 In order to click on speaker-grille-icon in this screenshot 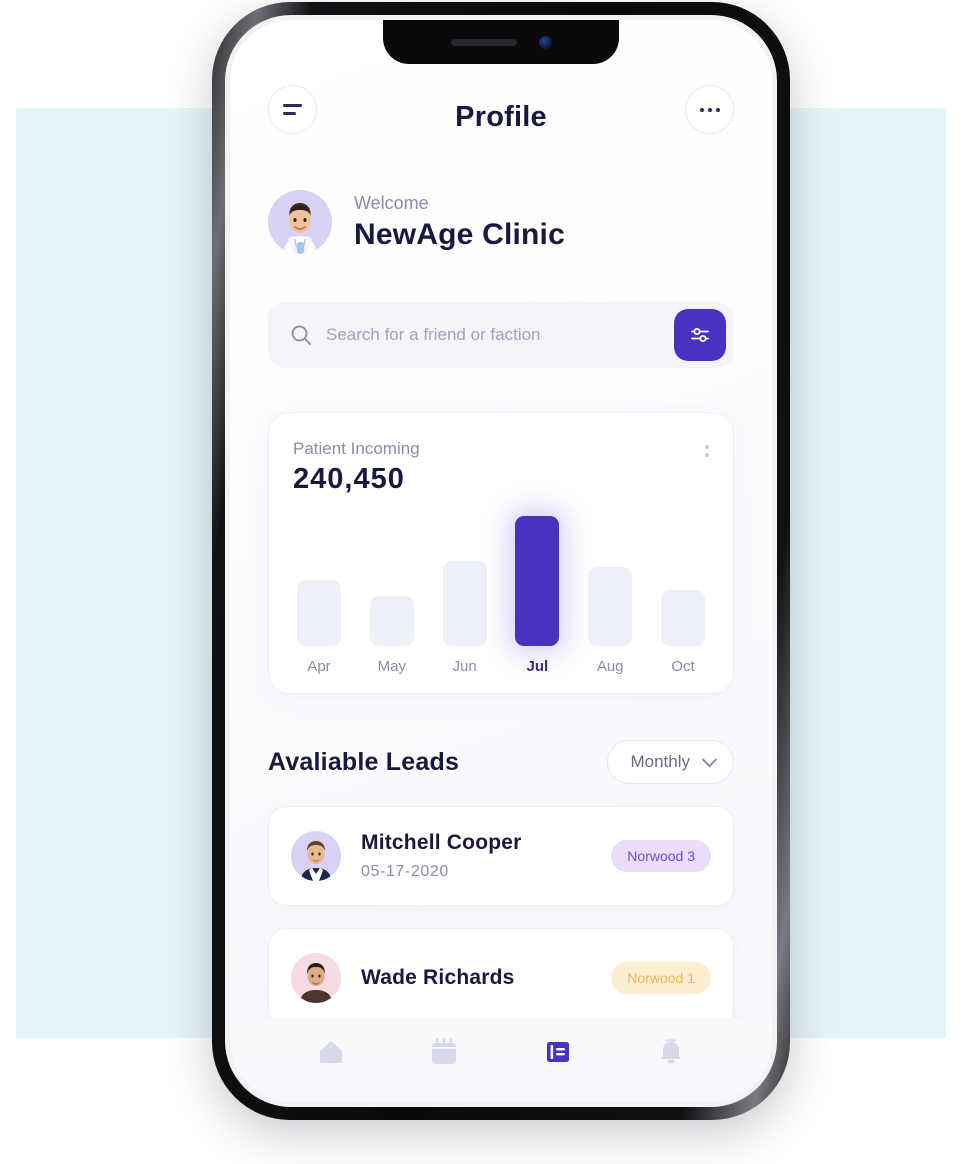, I will do `click(483, 42)`.